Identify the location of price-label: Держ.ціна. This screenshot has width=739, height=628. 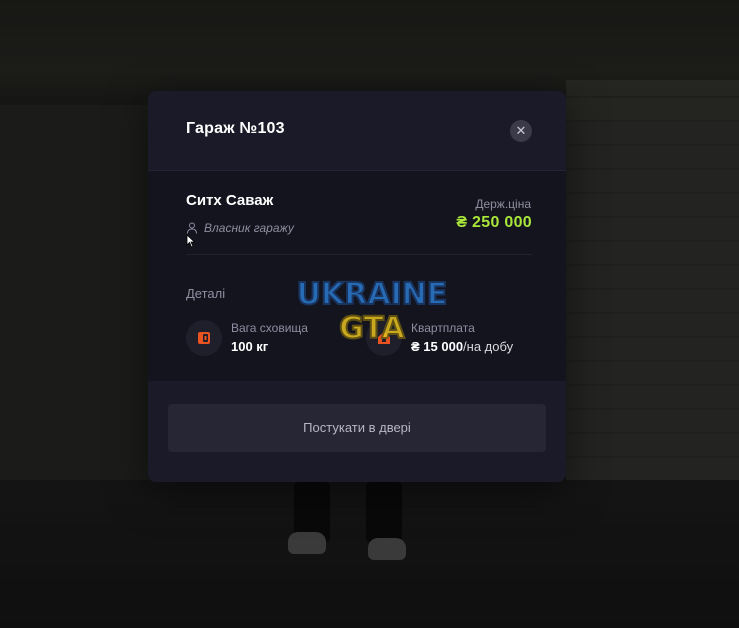
(503, 204).